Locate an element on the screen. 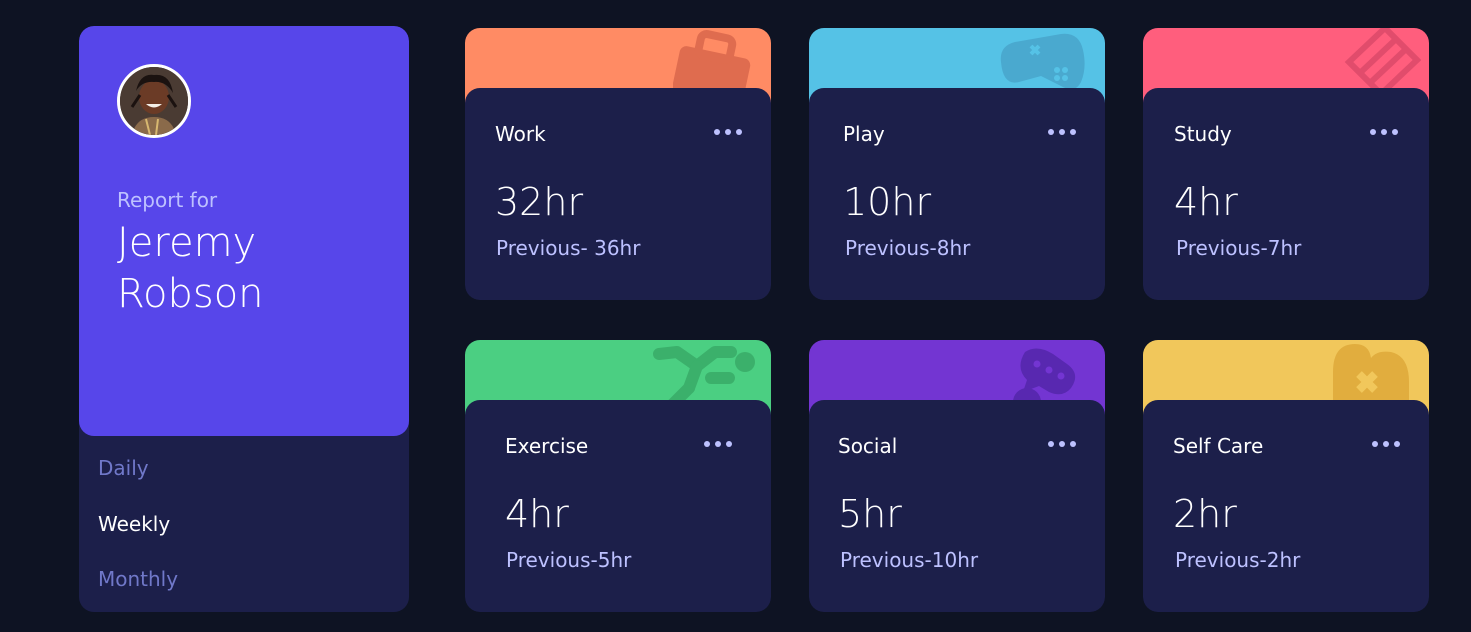 The height and width of the screenshot is (632, 1471). activity-card-self-care: Self Care 2hr Previous-2hr is located at coordinates (1286, 476).